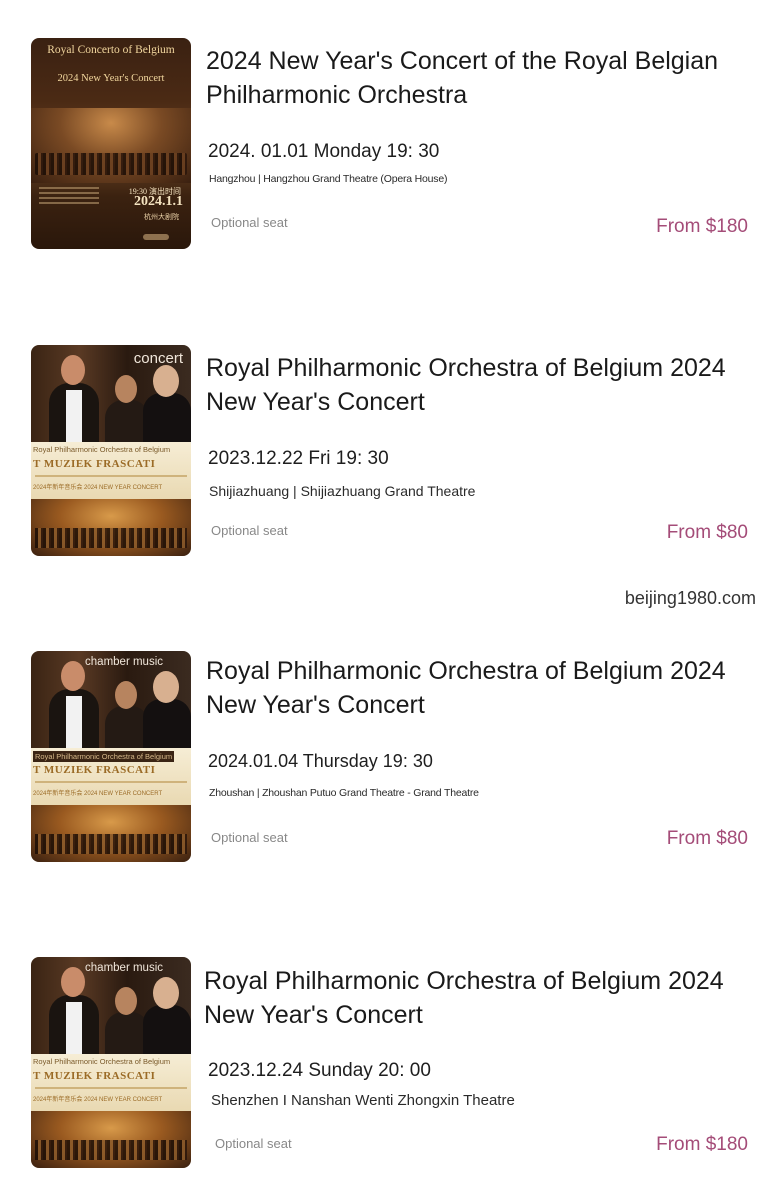  I want to click on poster-date-big: 2024.1.1, so click(158, 201).